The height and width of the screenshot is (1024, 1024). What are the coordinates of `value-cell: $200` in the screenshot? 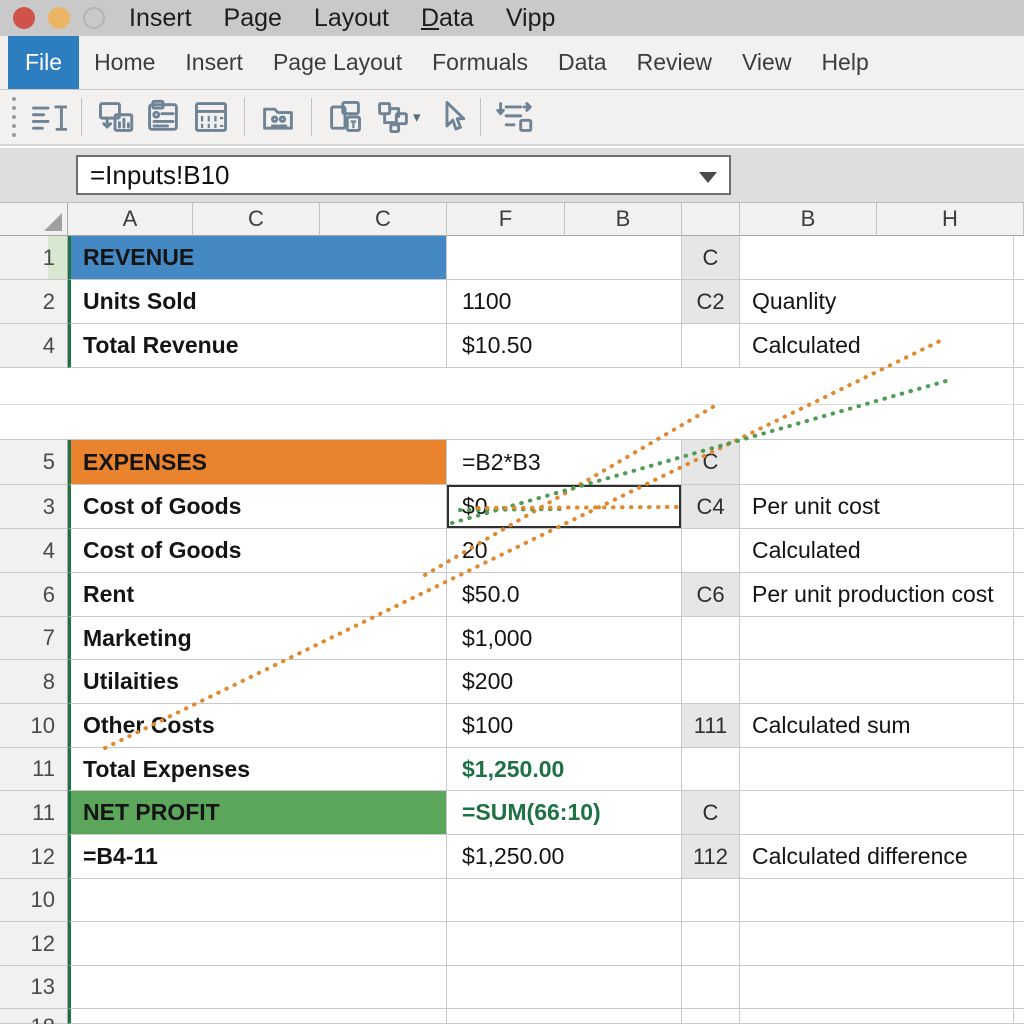 It's located at (564, 682).